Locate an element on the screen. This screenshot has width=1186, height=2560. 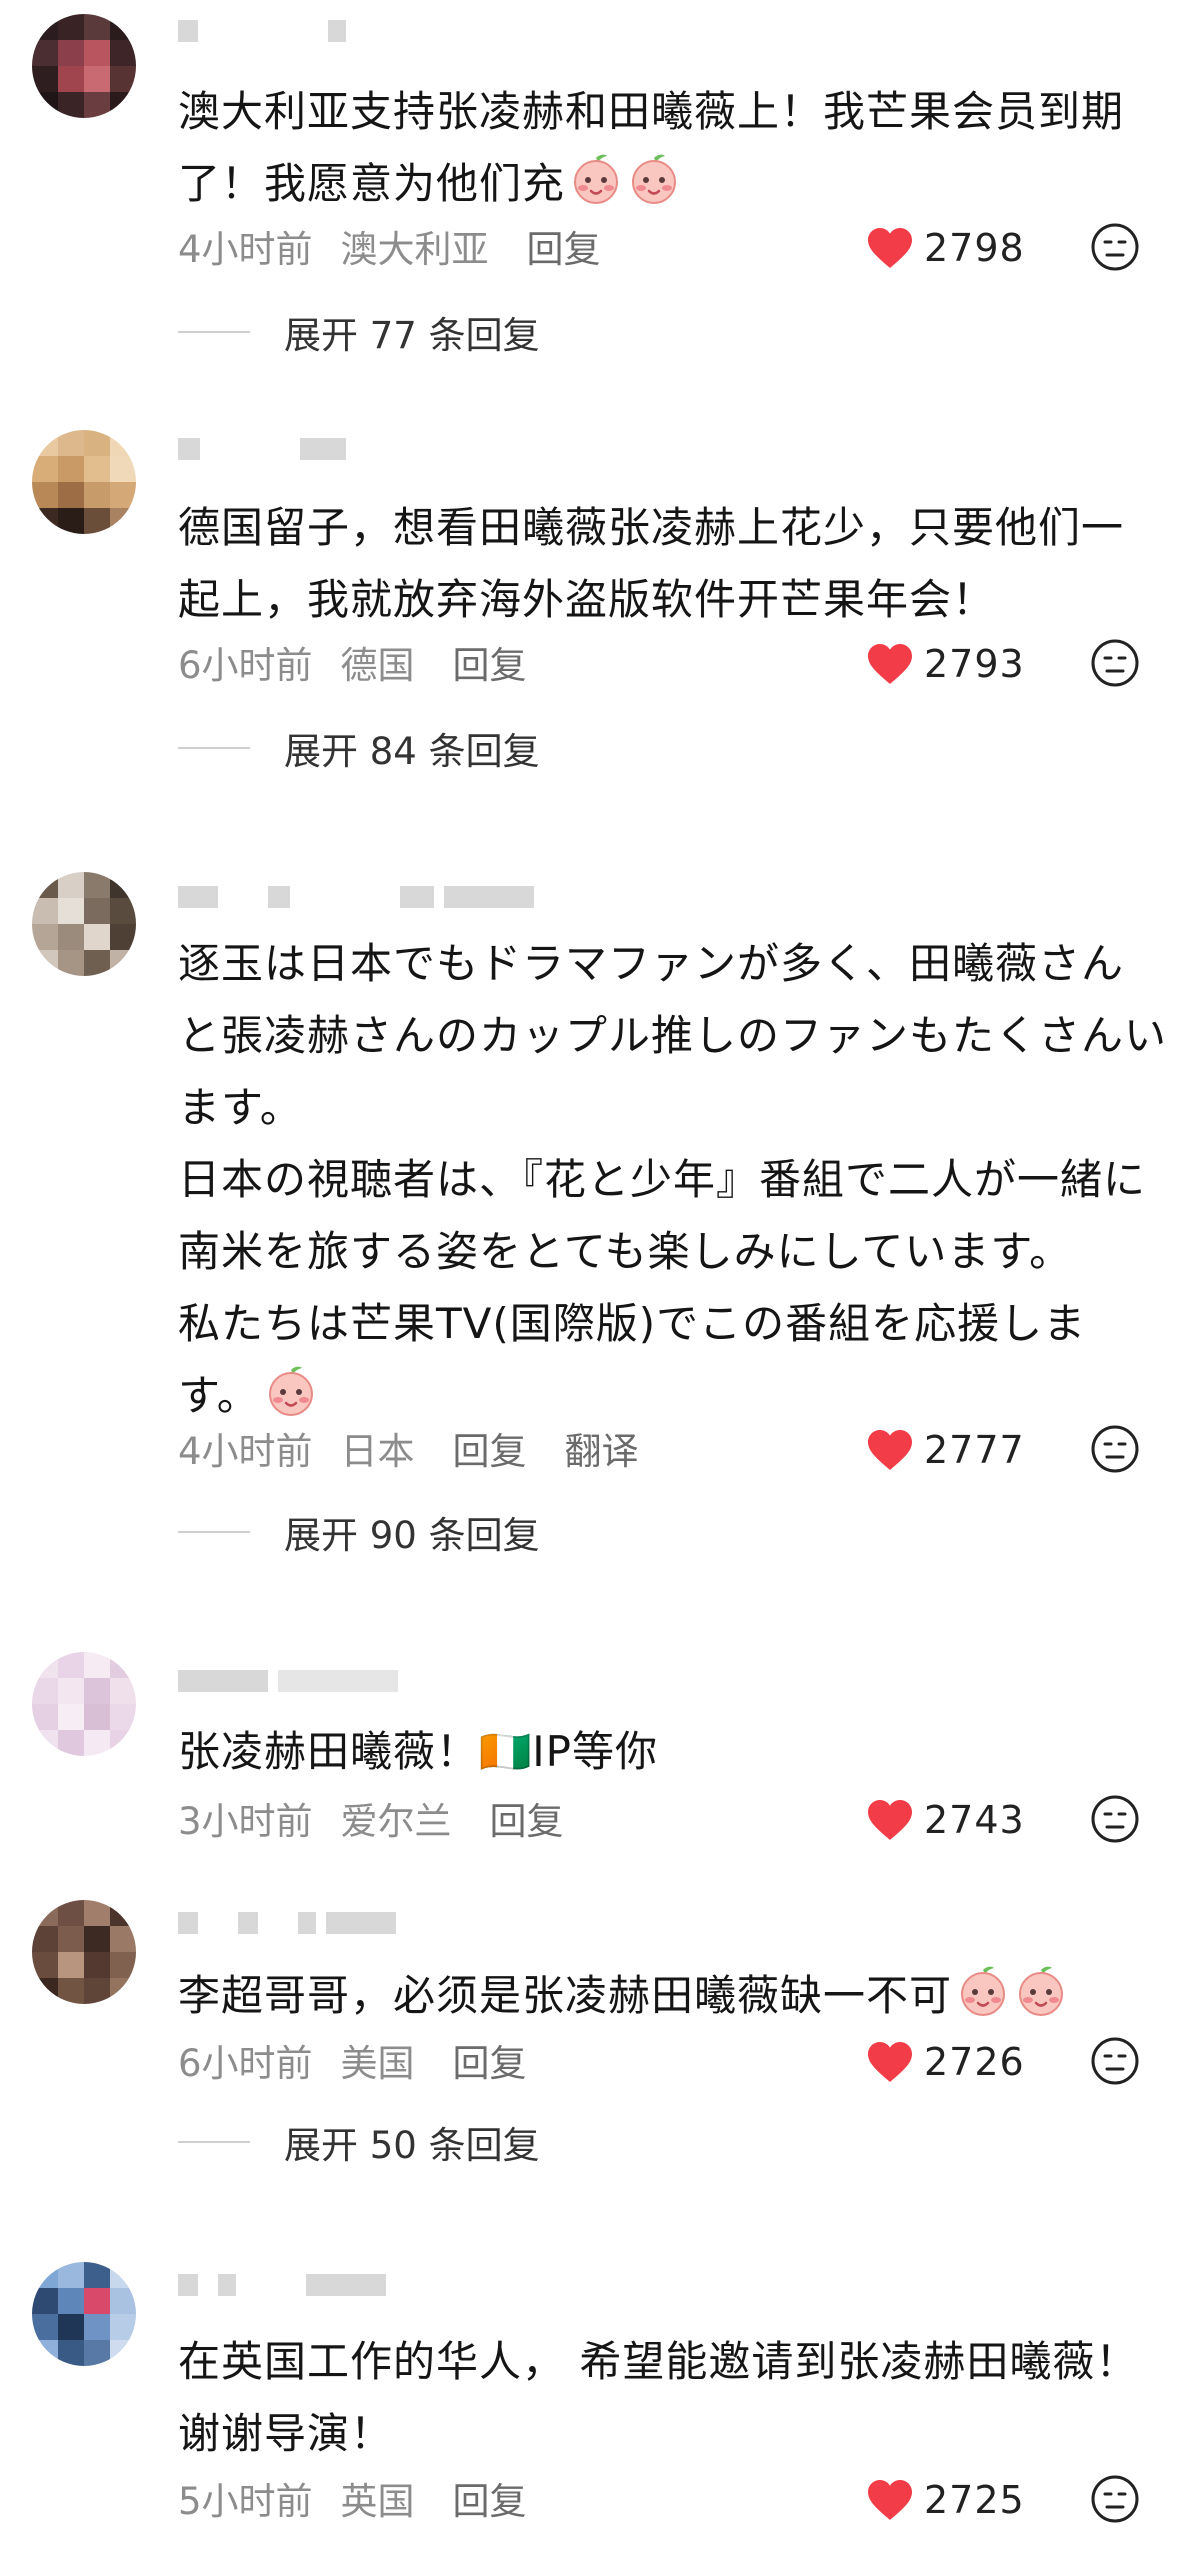
expand-replies: 展开 77 条回复 is located at coordinates (359, 332).